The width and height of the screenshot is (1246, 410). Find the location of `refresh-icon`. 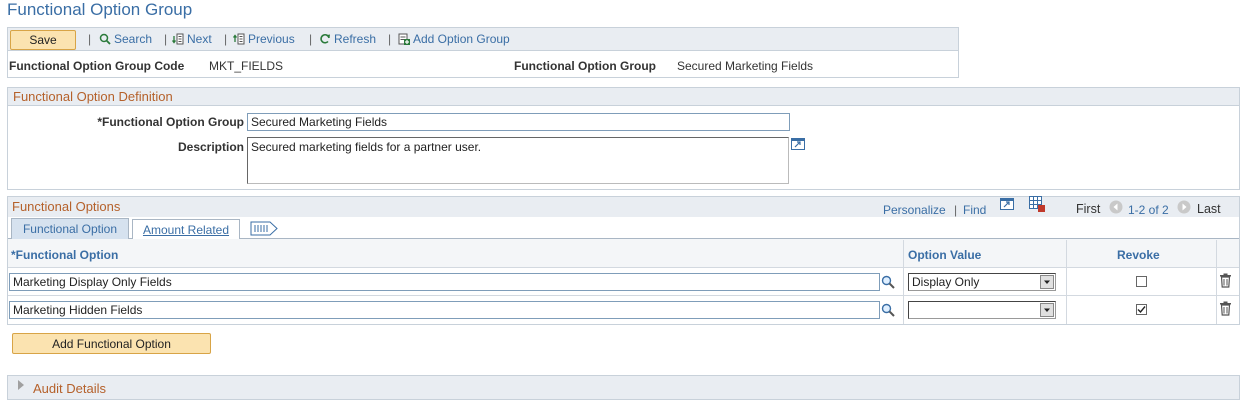

refresh-icon is located at coordinates (325, 39).